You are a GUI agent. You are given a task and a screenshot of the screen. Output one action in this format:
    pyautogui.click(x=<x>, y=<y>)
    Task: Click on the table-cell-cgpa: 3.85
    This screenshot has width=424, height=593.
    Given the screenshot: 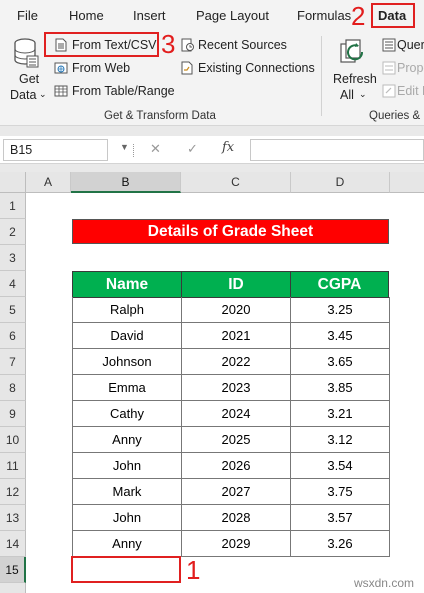 What is the action you would take?
    pyautogui.click(x=340, y=388)
    